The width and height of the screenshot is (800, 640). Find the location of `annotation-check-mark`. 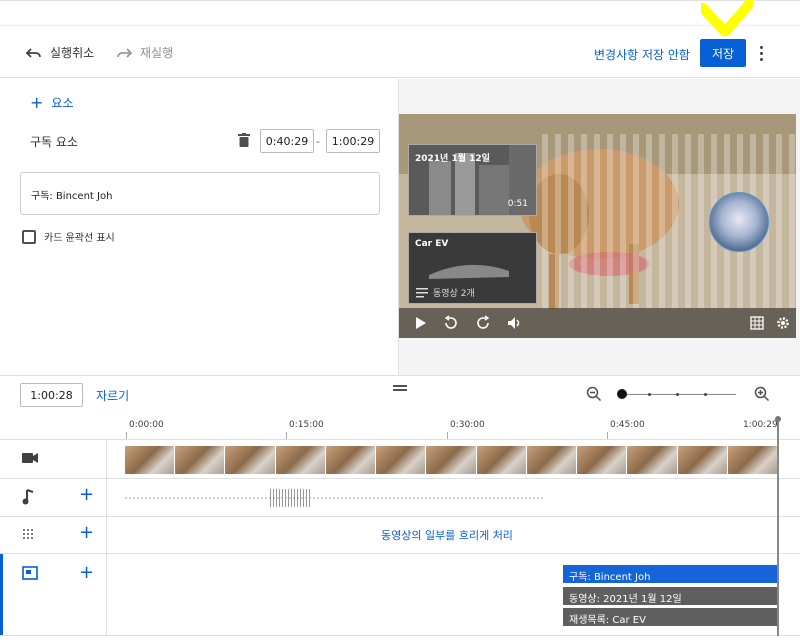

annotation-check-mark is located at coordinates (727, 18).